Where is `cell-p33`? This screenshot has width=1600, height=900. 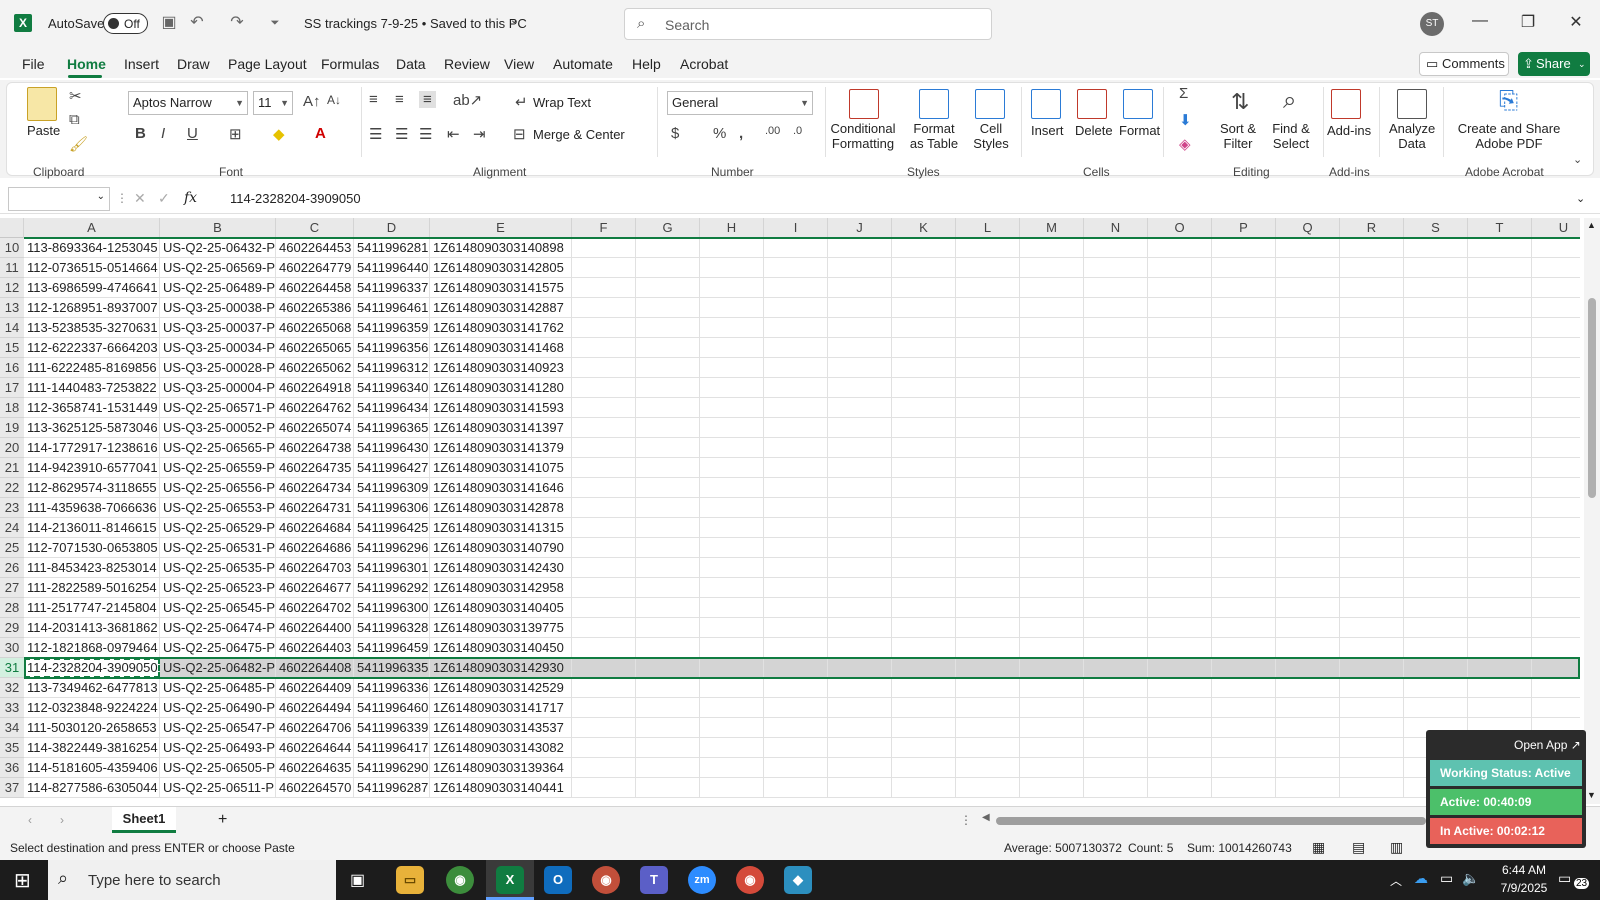 cell-p33 is located at coordinates (1244, 708).